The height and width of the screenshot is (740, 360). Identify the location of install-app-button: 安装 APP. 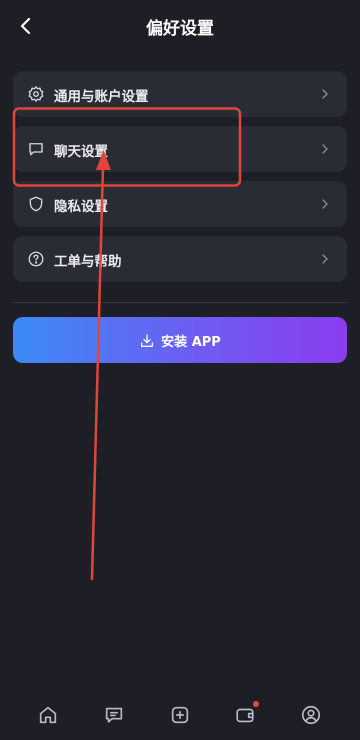
(180, 340).